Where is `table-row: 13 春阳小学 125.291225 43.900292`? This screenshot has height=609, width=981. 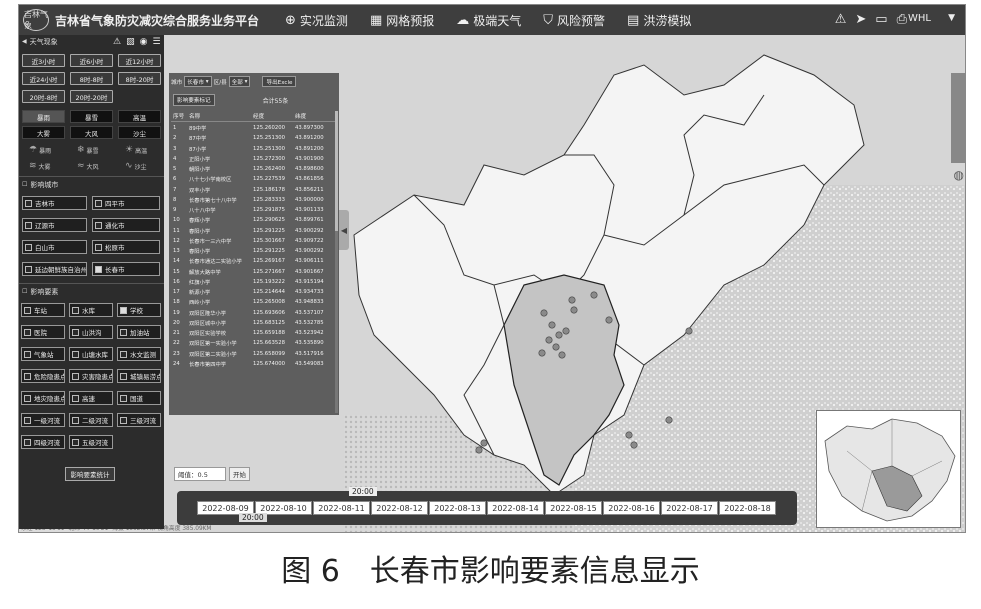 table-row: 13 春阳小学 125.291225 43.900292 is located at coordinates (254, 251).